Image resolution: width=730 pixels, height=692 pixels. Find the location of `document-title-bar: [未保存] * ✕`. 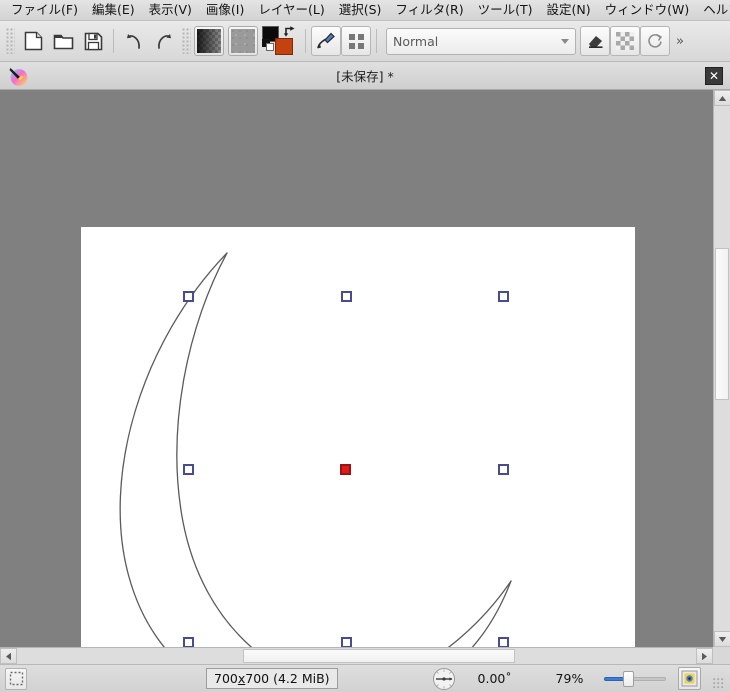

document-title-bar: [未保存] * ✕ is located at coordinates (365, 76).